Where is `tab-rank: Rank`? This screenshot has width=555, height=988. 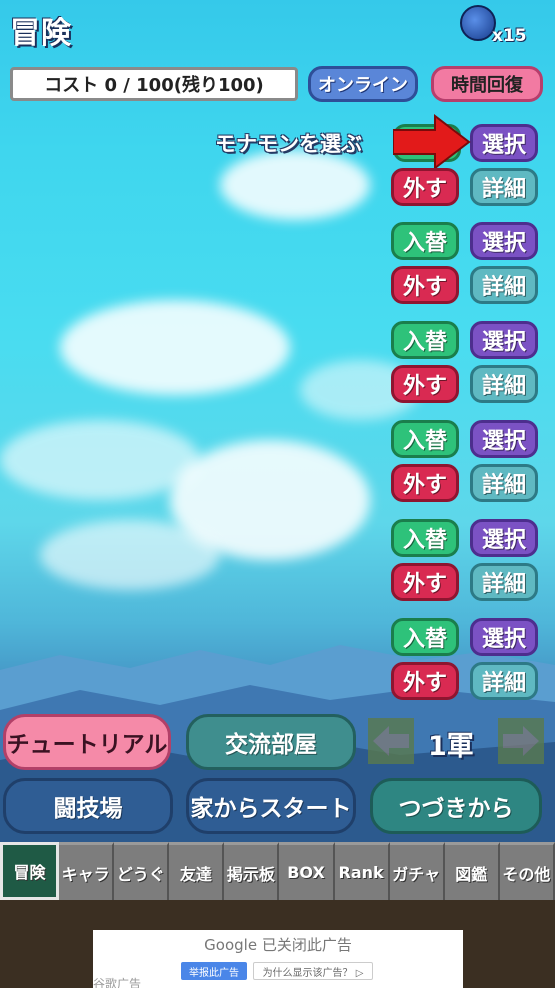 tab-rank: Rank is located at coordinates (362, 871).